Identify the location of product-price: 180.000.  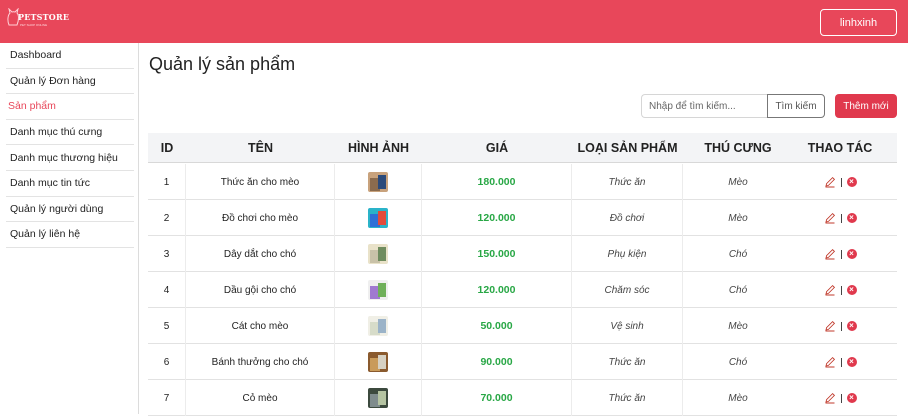
(496, 182).